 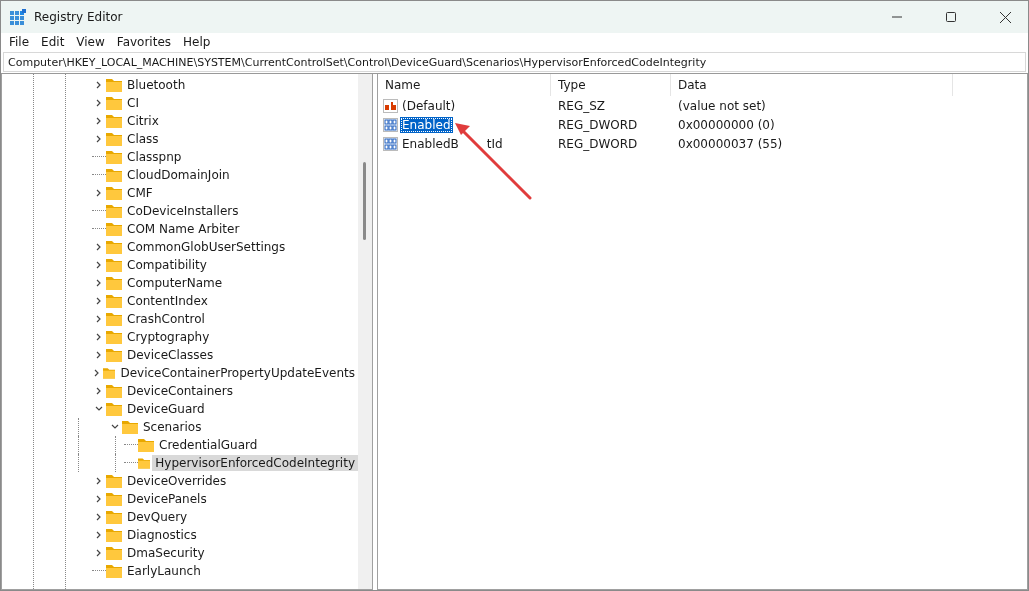 What do you see at coordinates (951, 17) in the screenshot?
I see `maximize-icon` at bounding box center [951, 17].